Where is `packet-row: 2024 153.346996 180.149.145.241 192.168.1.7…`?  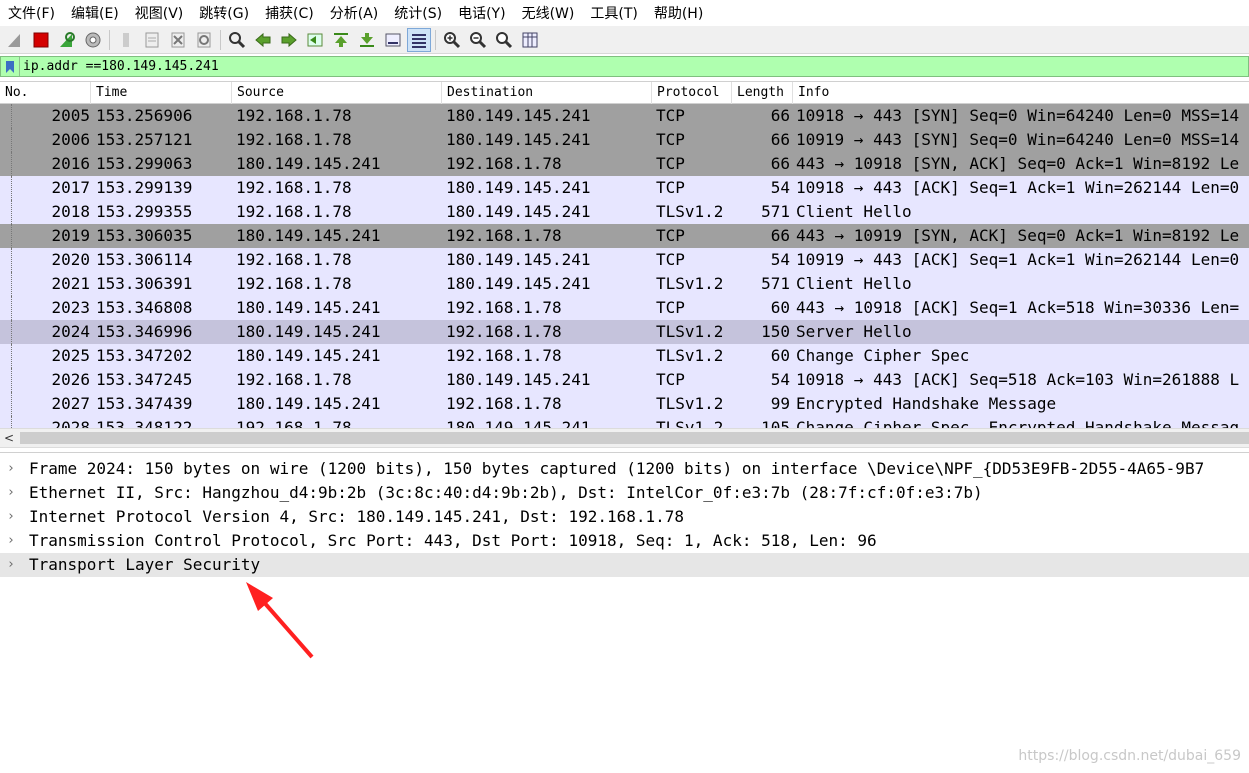 packet-row: 2024 153.346996 180.149.145.241 192.168.1.7… is located at coordinates (624, 332).